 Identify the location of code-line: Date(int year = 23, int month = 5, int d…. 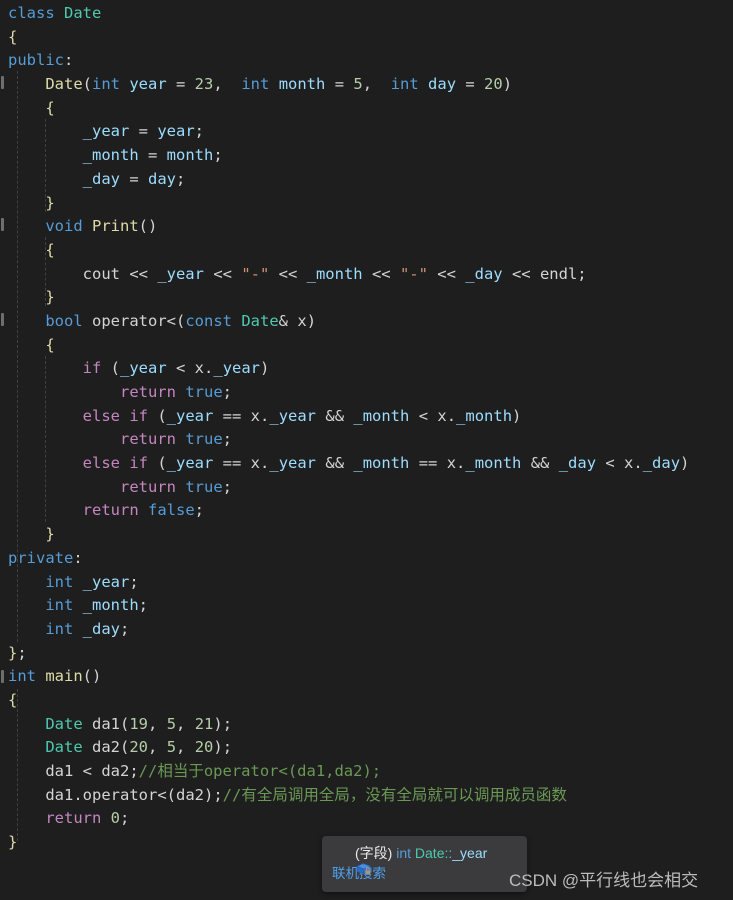
(366, 85).